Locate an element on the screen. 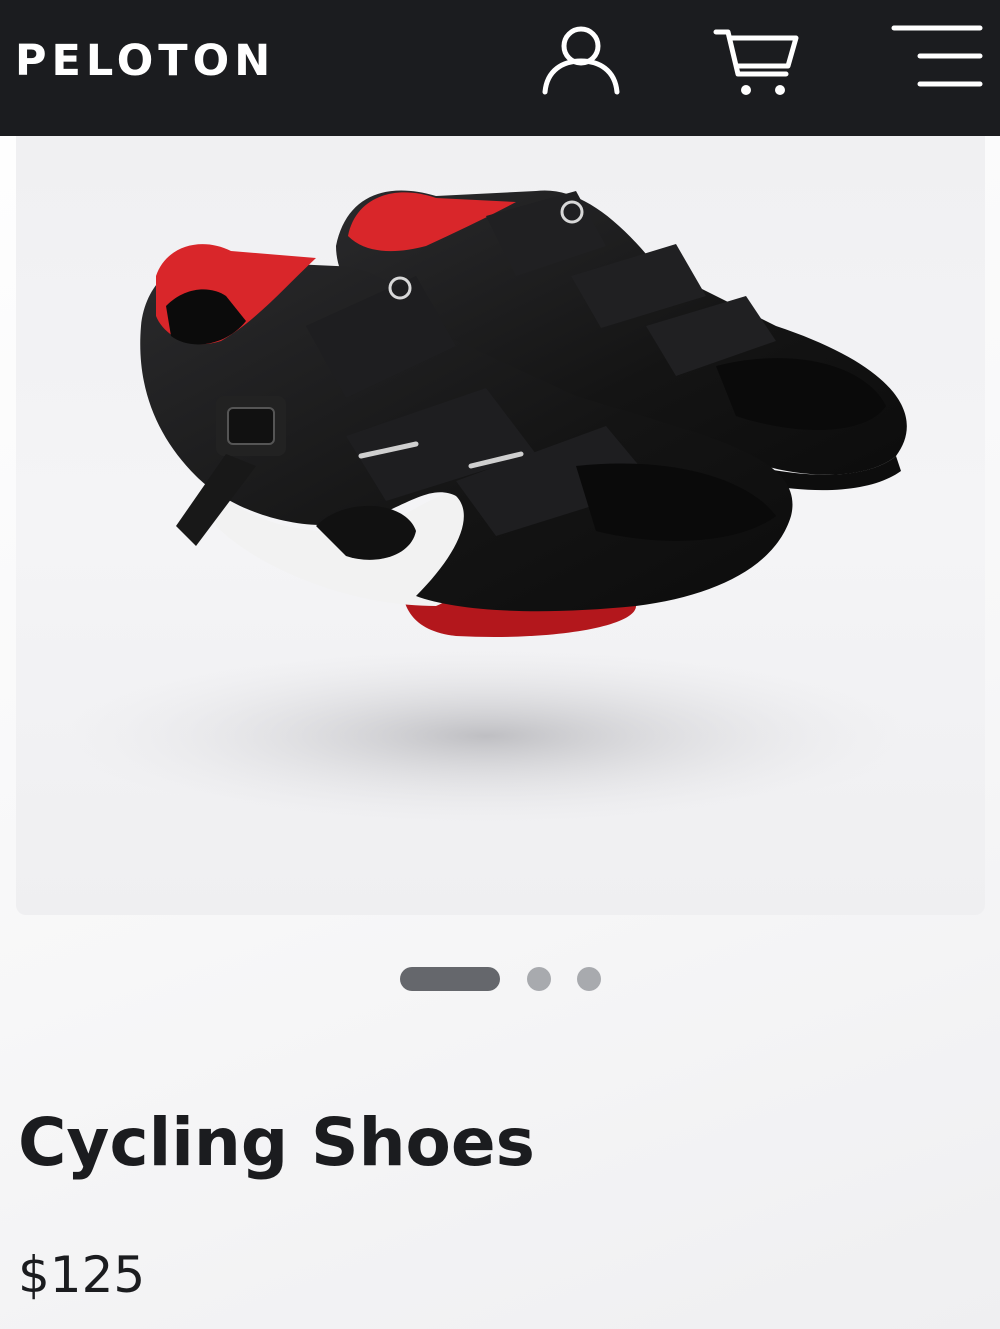 The width and height of the screenshot is (1000, 1329). cart-icon is located at coordinates (757, 61).